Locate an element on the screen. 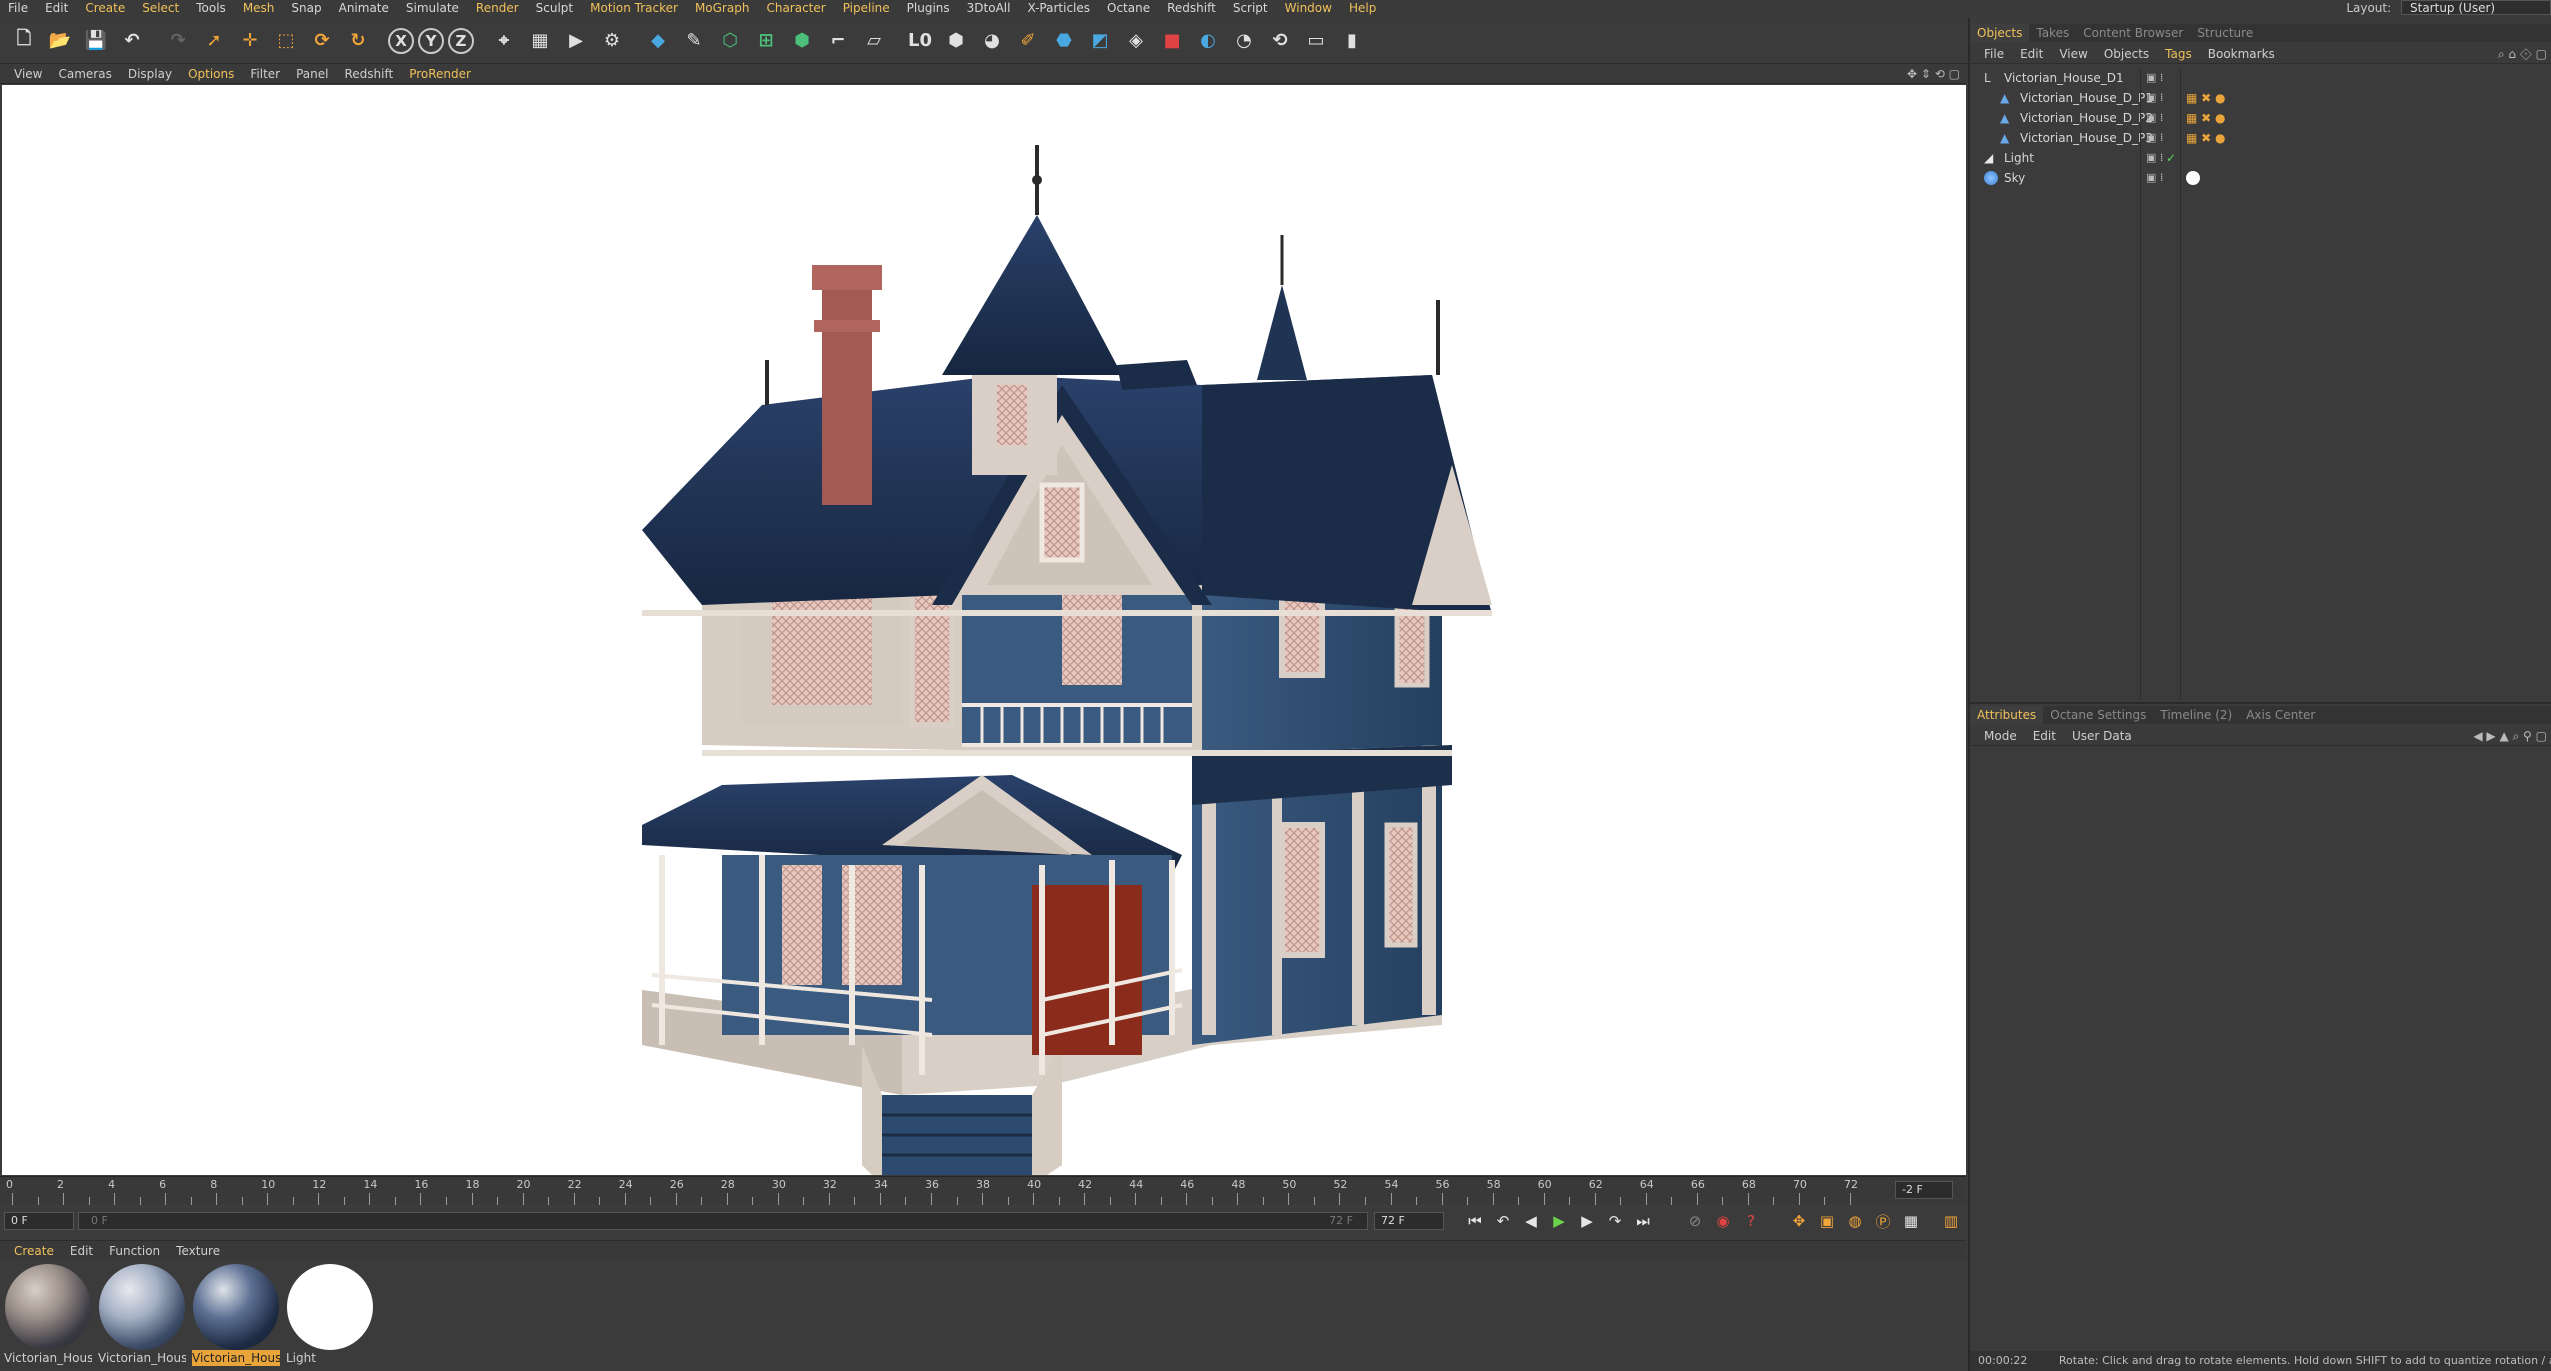 Image resolution: width=2551 pixels, height=1371 pixels. redo-icon: ↷ is located at coordinates (178, 41).